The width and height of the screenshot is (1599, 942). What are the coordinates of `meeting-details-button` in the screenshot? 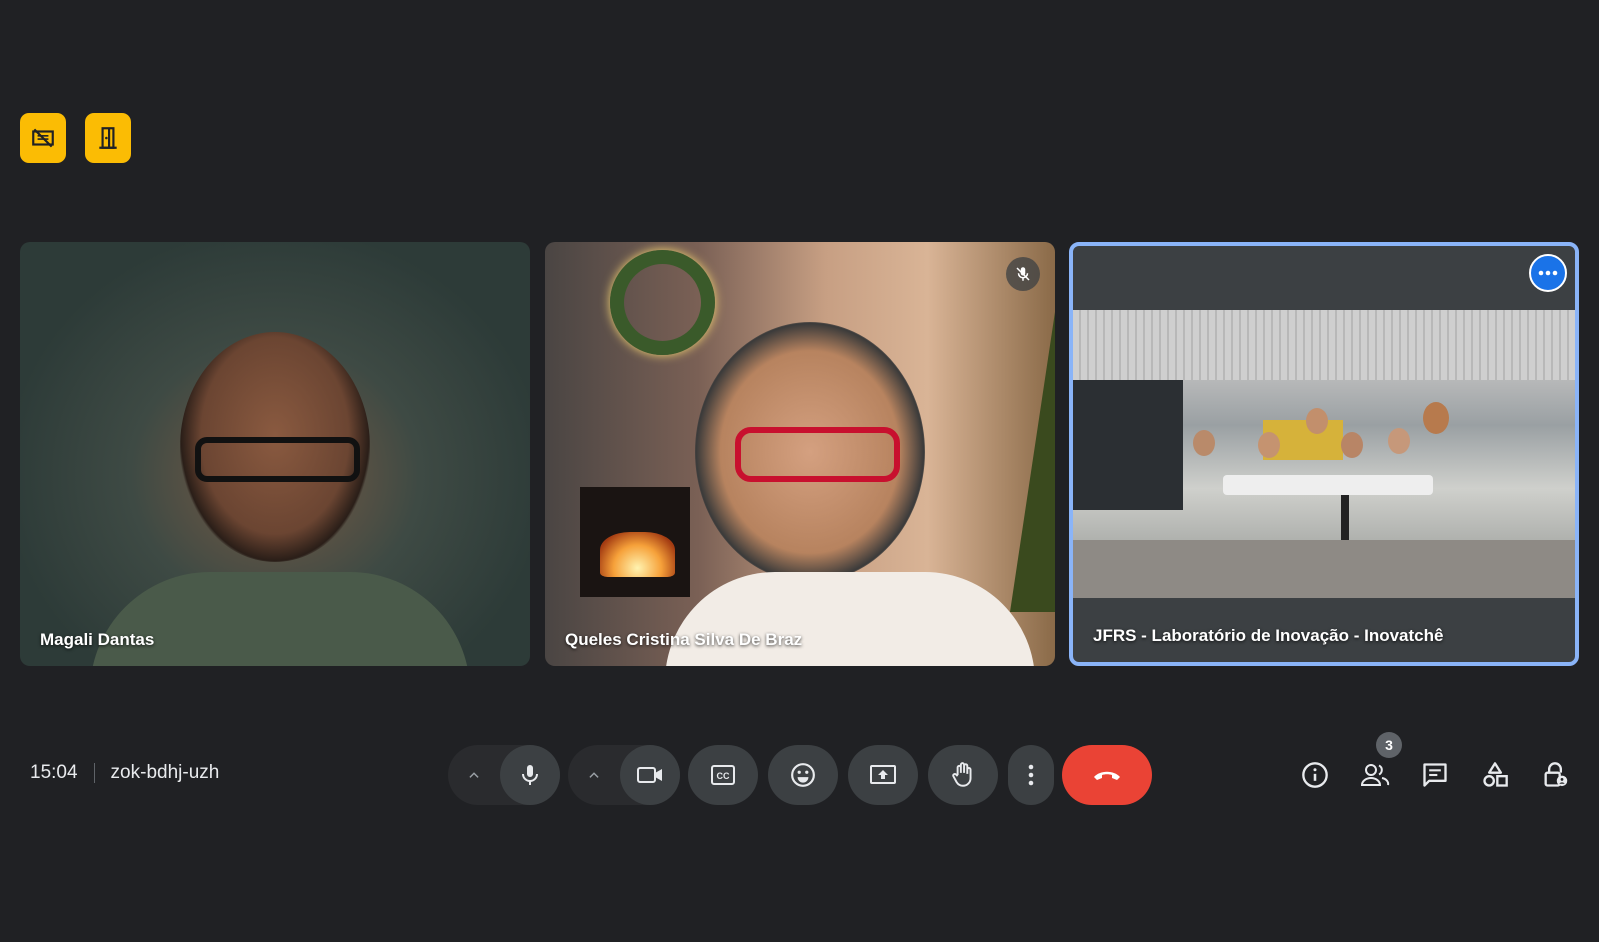 It's located at (1315, 775).